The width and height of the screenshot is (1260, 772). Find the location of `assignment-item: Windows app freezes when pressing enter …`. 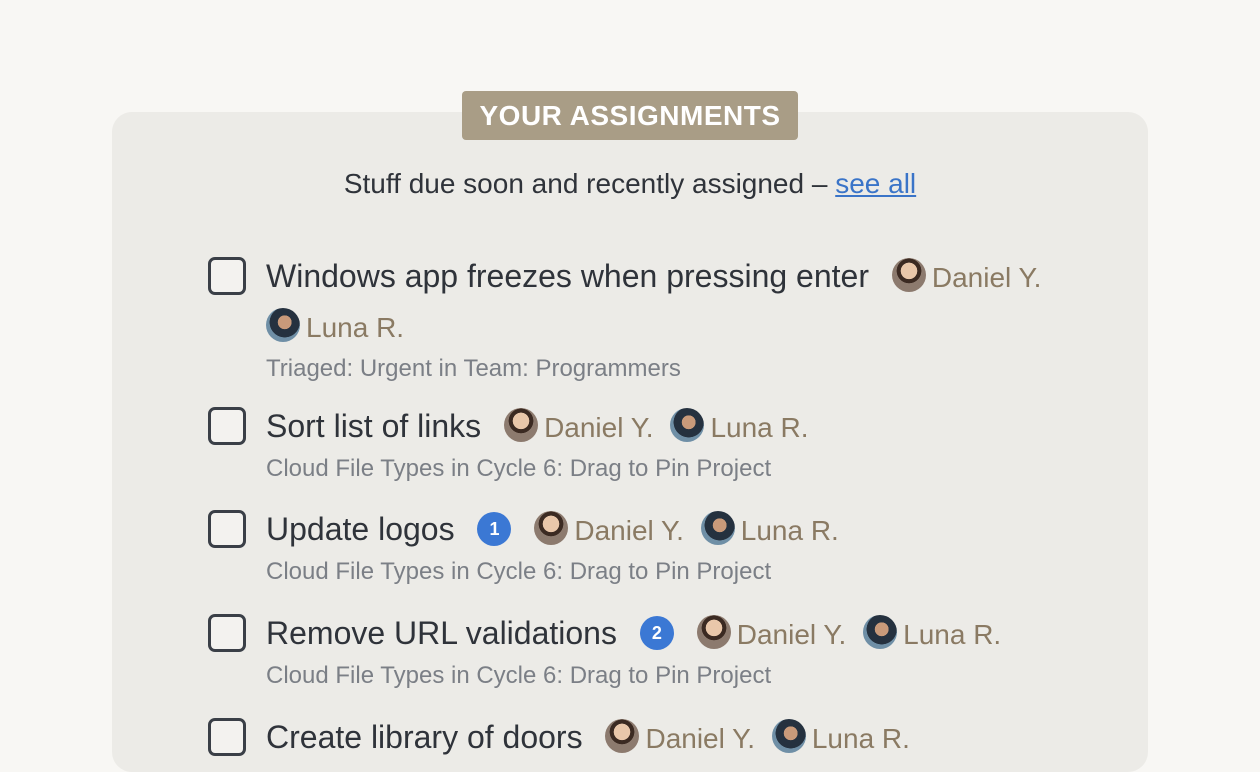

assignment-item: Windows app freezes when pressing enter … is located at coordinates (658, 327).